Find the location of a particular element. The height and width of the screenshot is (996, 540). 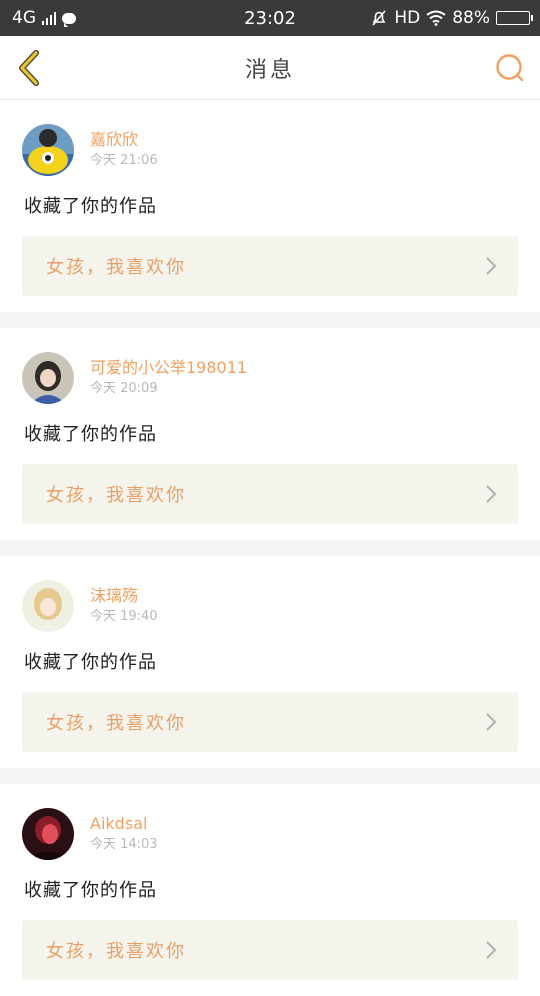

user-row: Aikdsal 今天 14:03 is located at coordinates (270, 834).